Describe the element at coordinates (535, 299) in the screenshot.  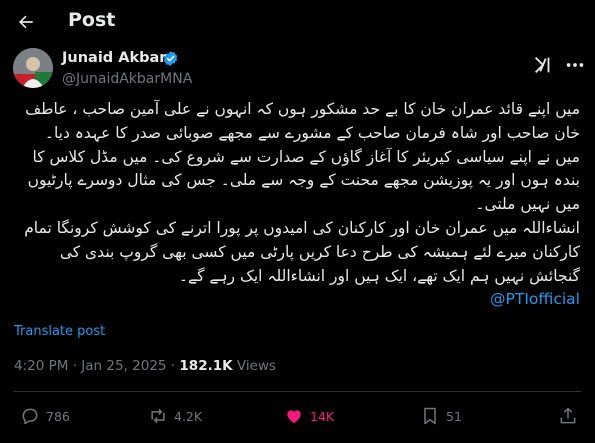
I see `mention-link: @PTIofficial` at that location.